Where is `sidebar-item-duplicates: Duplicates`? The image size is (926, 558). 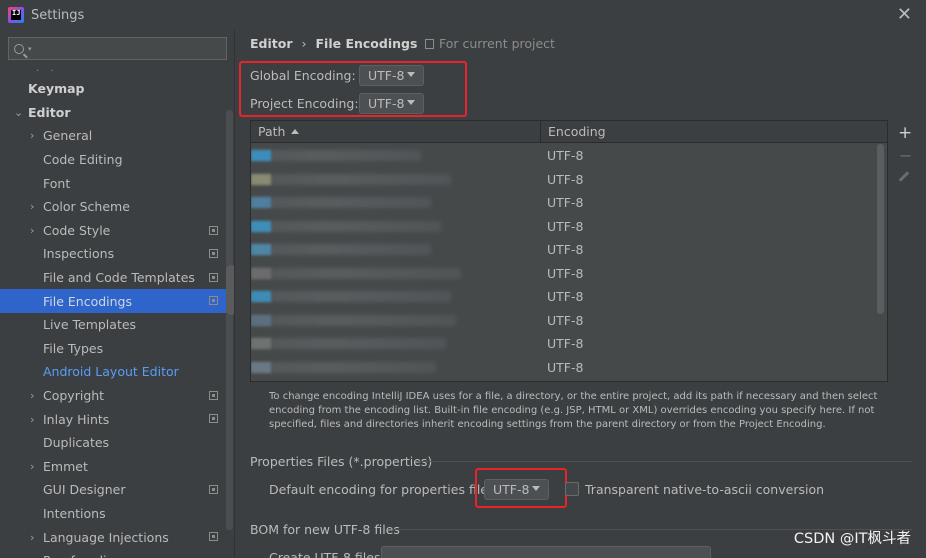
sidebar-item-duplicates: Duplicates is located at coordinates (117, 443).